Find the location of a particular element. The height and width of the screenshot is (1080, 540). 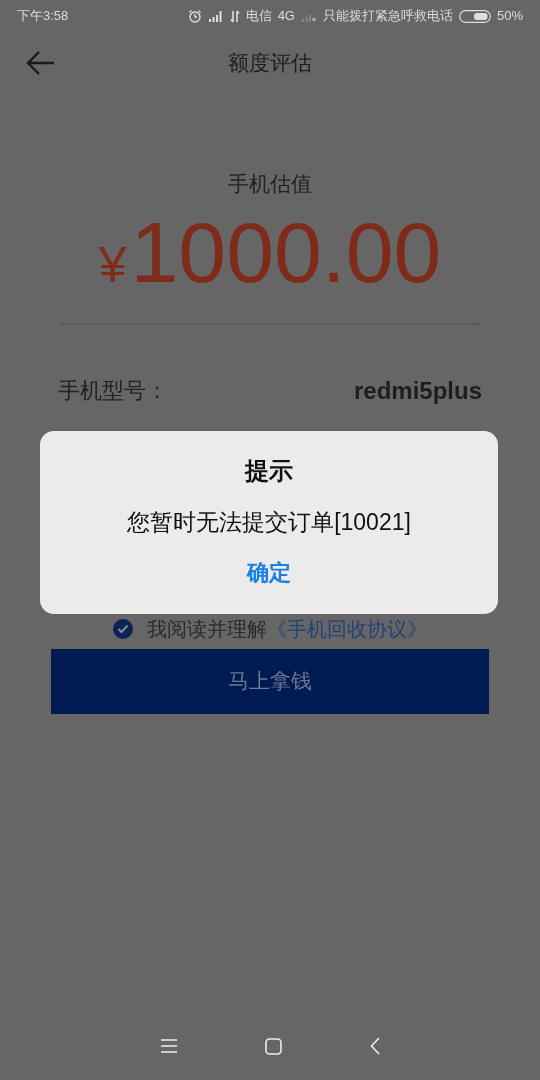

battery-icon is located at coordinates (474, 16).